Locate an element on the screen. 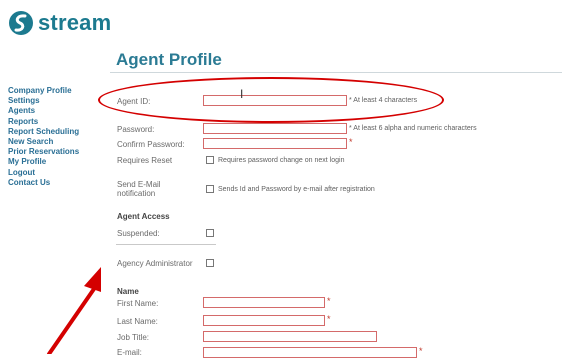  sidebar-item-prior-reservations: Prior Reservations is located at coordinates (58, 152).